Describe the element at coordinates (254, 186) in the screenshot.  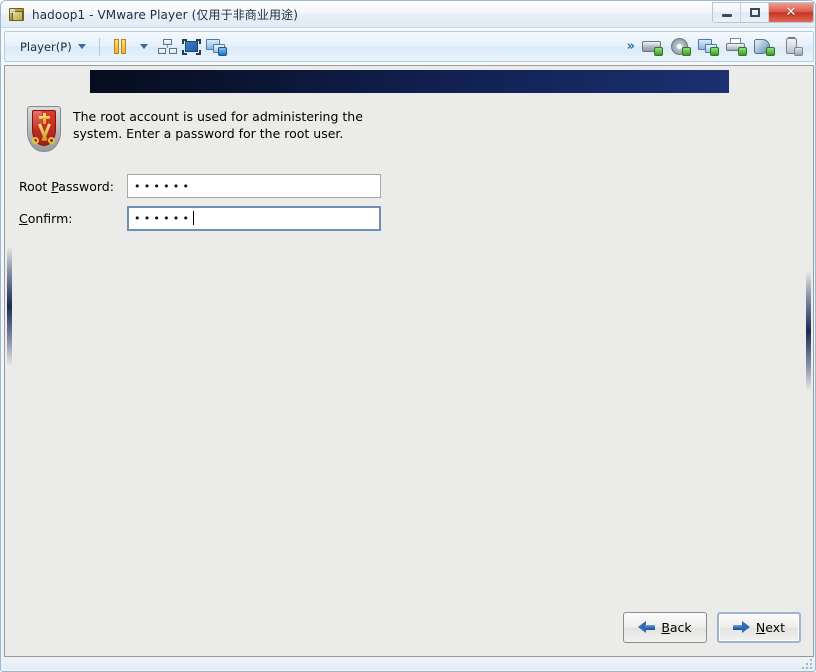
I see `root-password-input: ••••••` at that location.